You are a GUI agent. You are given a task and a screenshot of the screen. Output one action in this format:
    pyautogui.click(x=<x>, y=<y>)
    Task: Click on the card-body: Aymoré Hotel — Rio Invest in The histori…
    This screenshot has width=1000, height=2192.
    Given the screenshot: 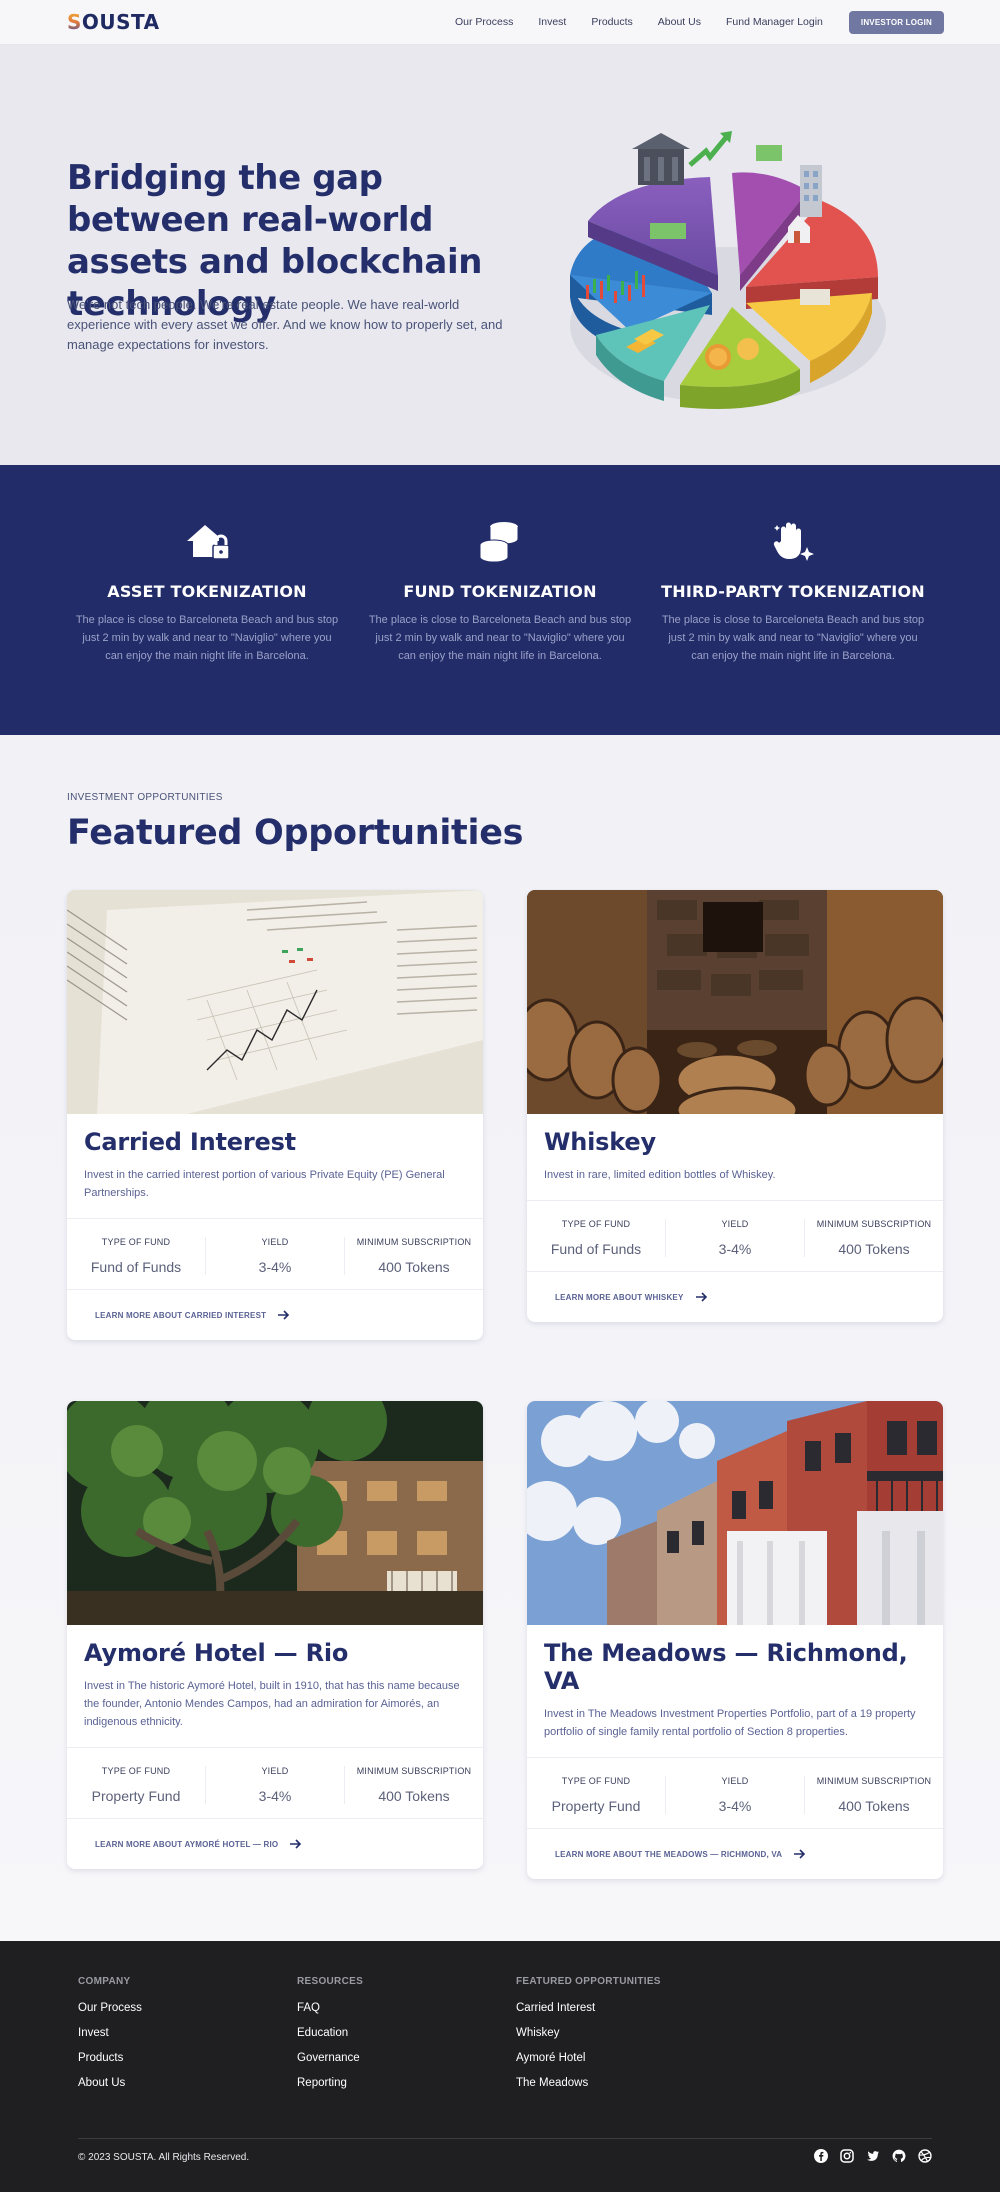 What is the action you would take?
    pyautogui.click(x=275, y=1678)
    